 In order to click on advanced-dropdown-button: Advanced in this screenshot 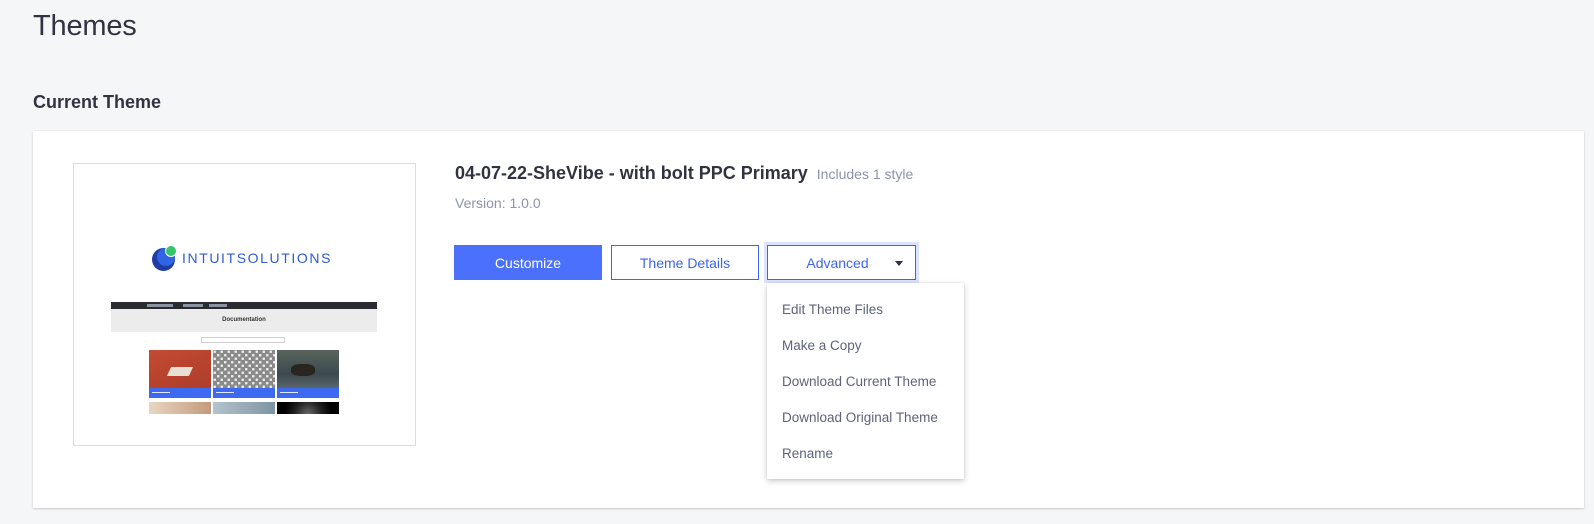, I will do `click(841, 262)`.